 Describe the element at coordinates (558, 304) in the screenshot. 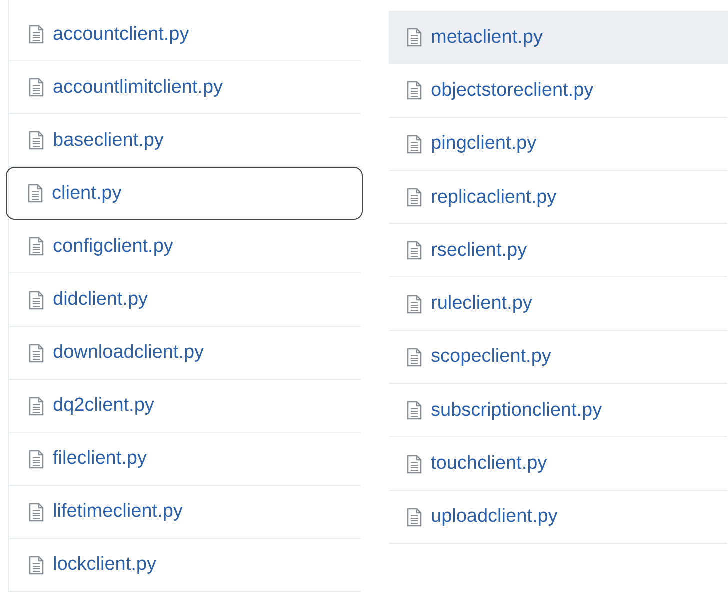

I see `file-row: ruleclient.py` at that location.